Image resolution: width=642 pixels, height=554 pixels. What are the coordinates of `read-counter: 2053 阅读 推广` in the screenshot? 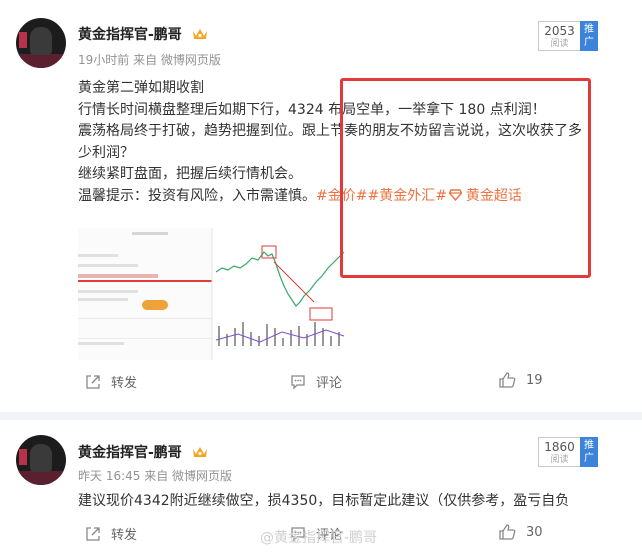 It's located at (568, 36).